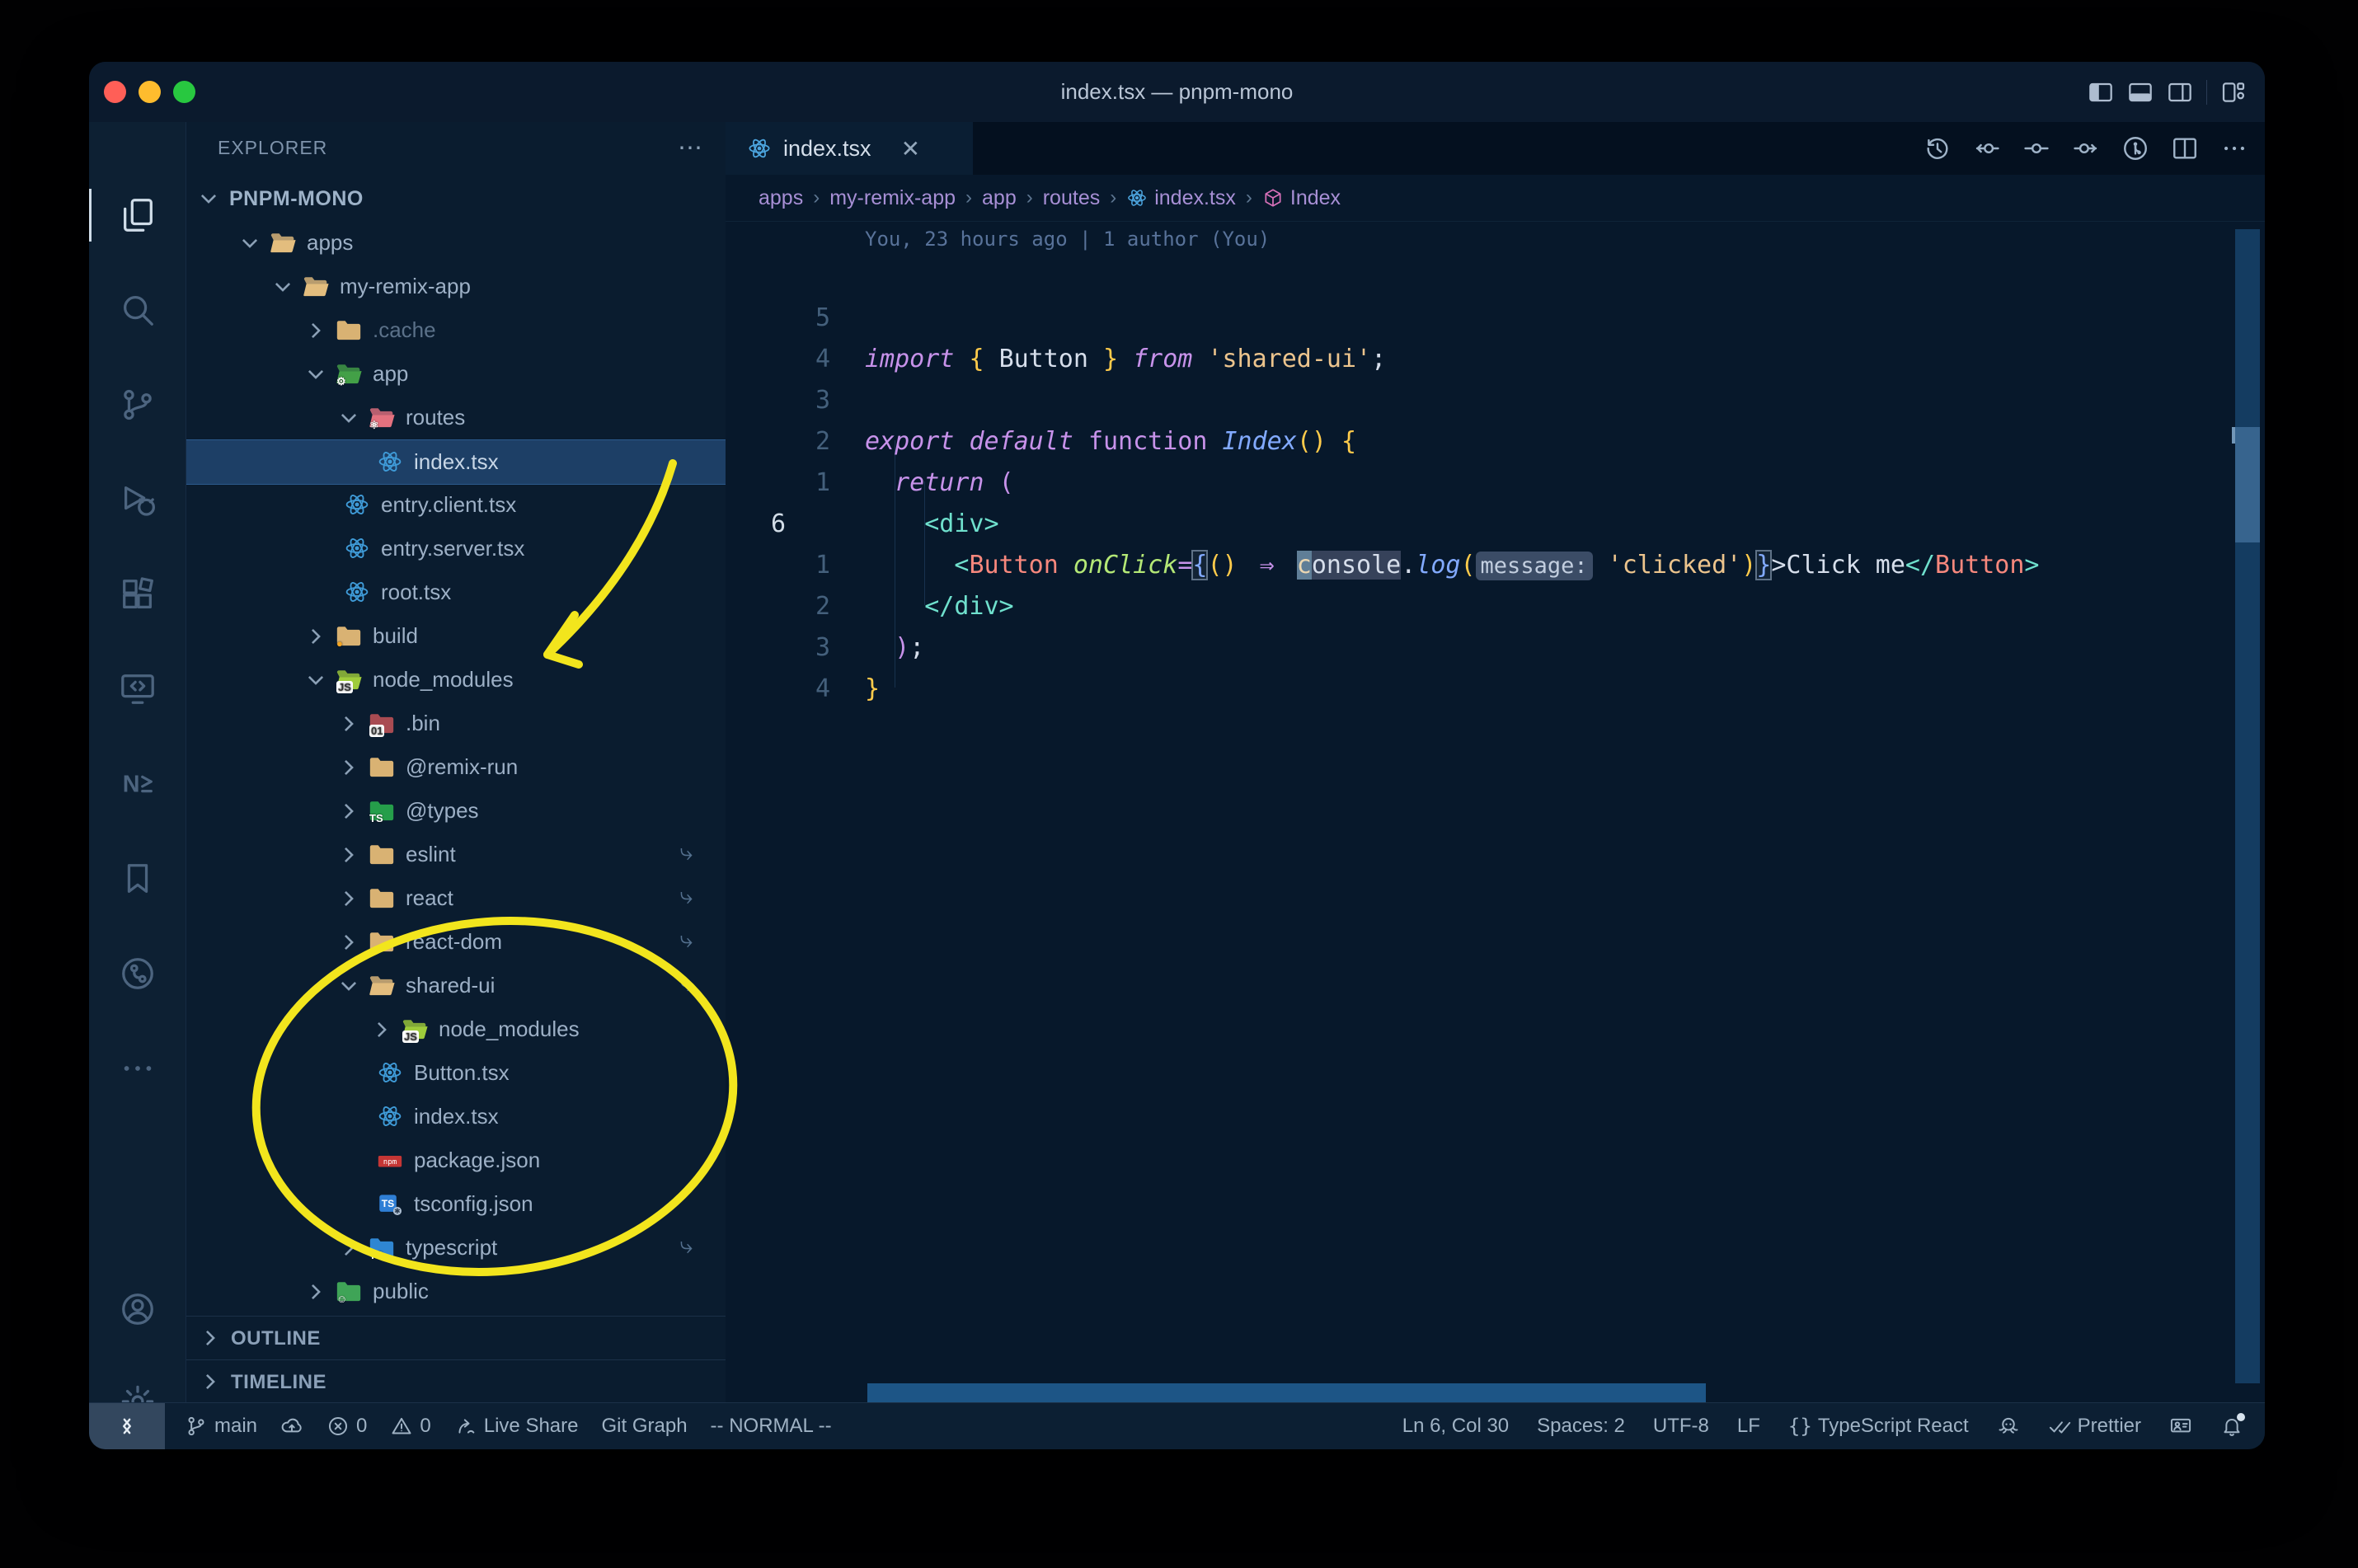 The image size is (2358, 1568). I want to click on tree-item-entry.client.tsx: entry.client.tsx, so click(456, 505).